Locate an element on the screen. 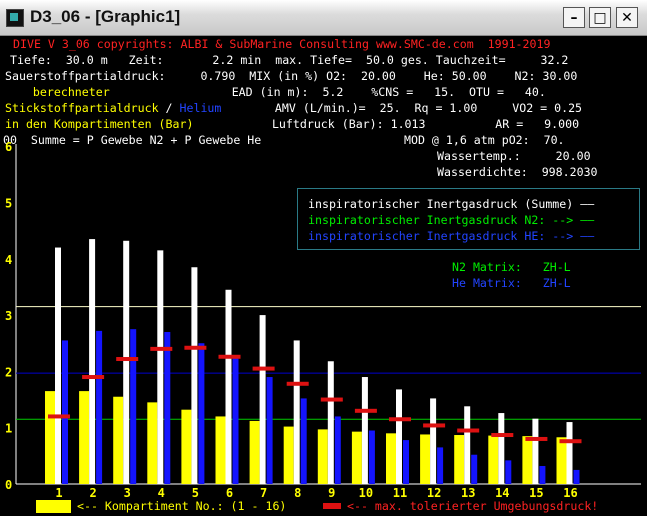 The height and width of the screenshot is (516, 647). minimize-button: – is located at coordinates (574, 17).